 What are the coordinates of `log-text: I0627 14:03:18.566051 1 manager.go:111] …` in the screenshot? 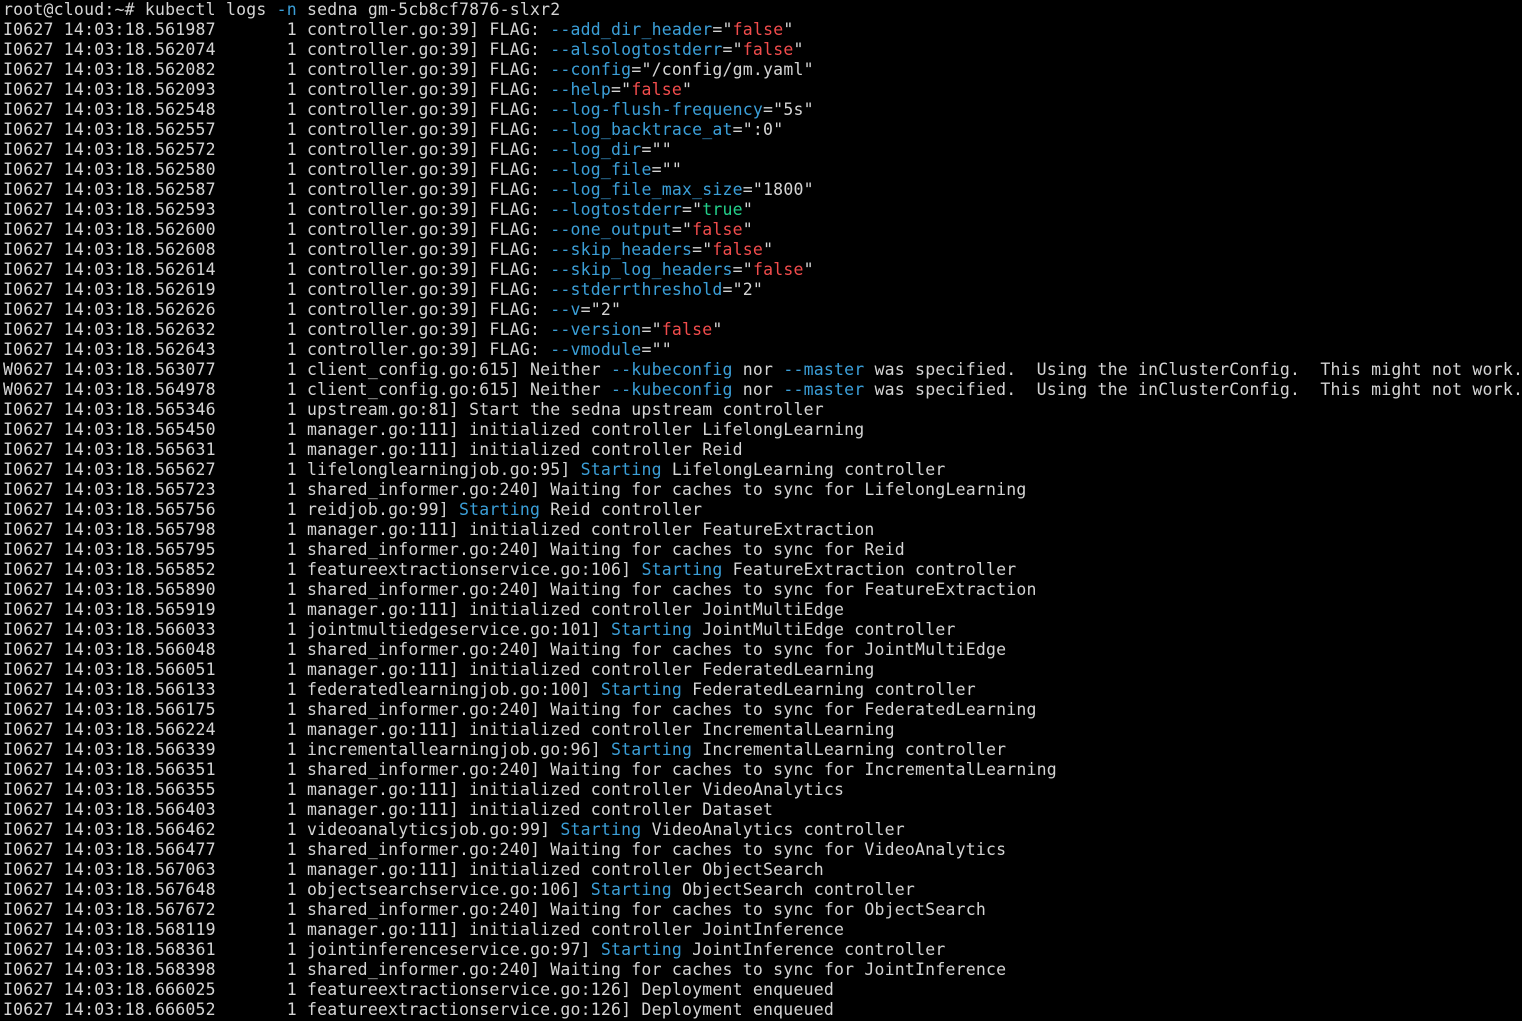 It's located at (439, 669).